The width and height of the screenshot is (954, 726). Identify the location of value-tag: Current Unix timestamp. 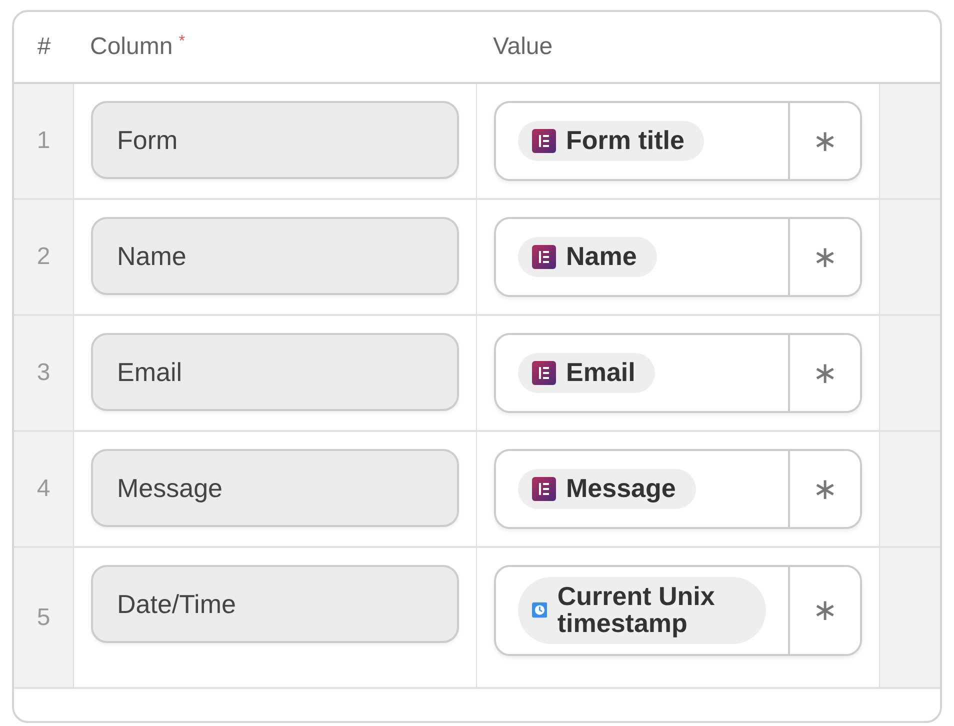
(642, 610).